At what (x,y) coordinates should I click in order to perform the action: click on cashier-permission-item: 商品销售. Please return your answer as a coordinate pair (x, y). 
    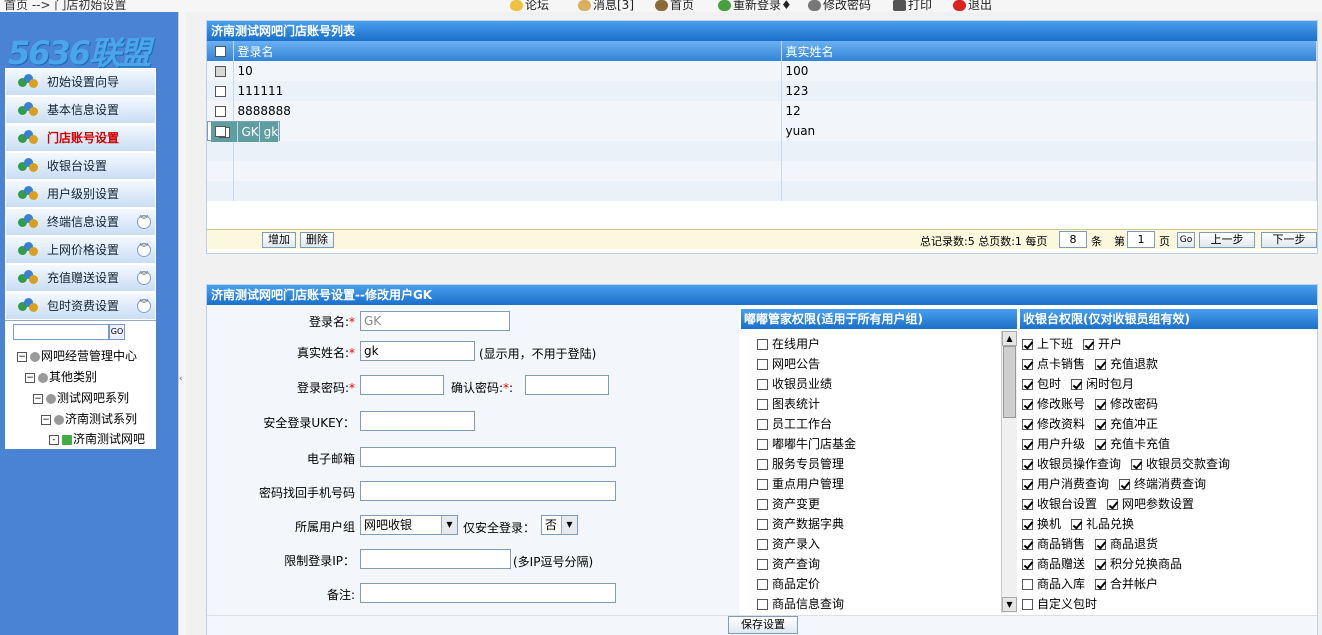
    Looking at the image, I should click on (1053, 543).